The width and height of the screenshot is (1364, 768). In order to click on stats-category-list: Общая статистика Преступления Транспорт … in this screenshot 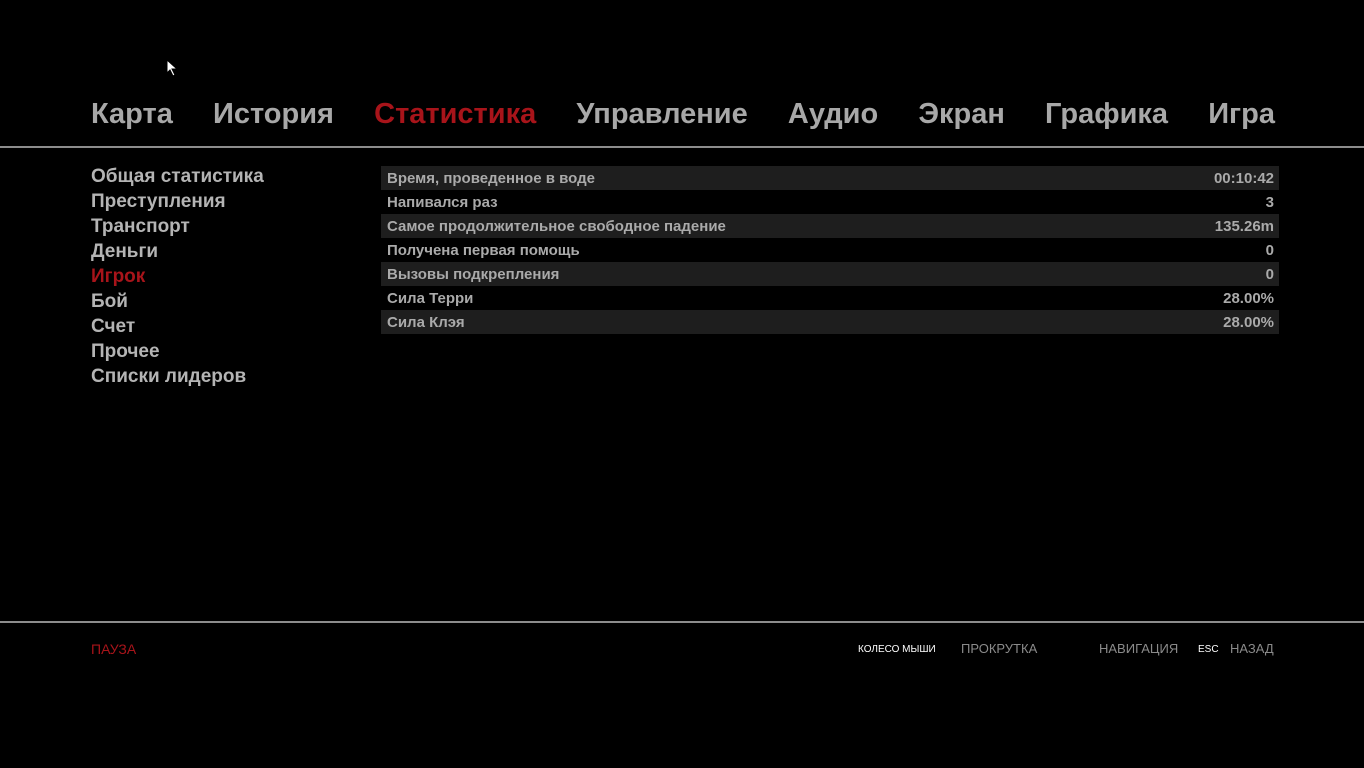, I will do `click(221, 276)`.